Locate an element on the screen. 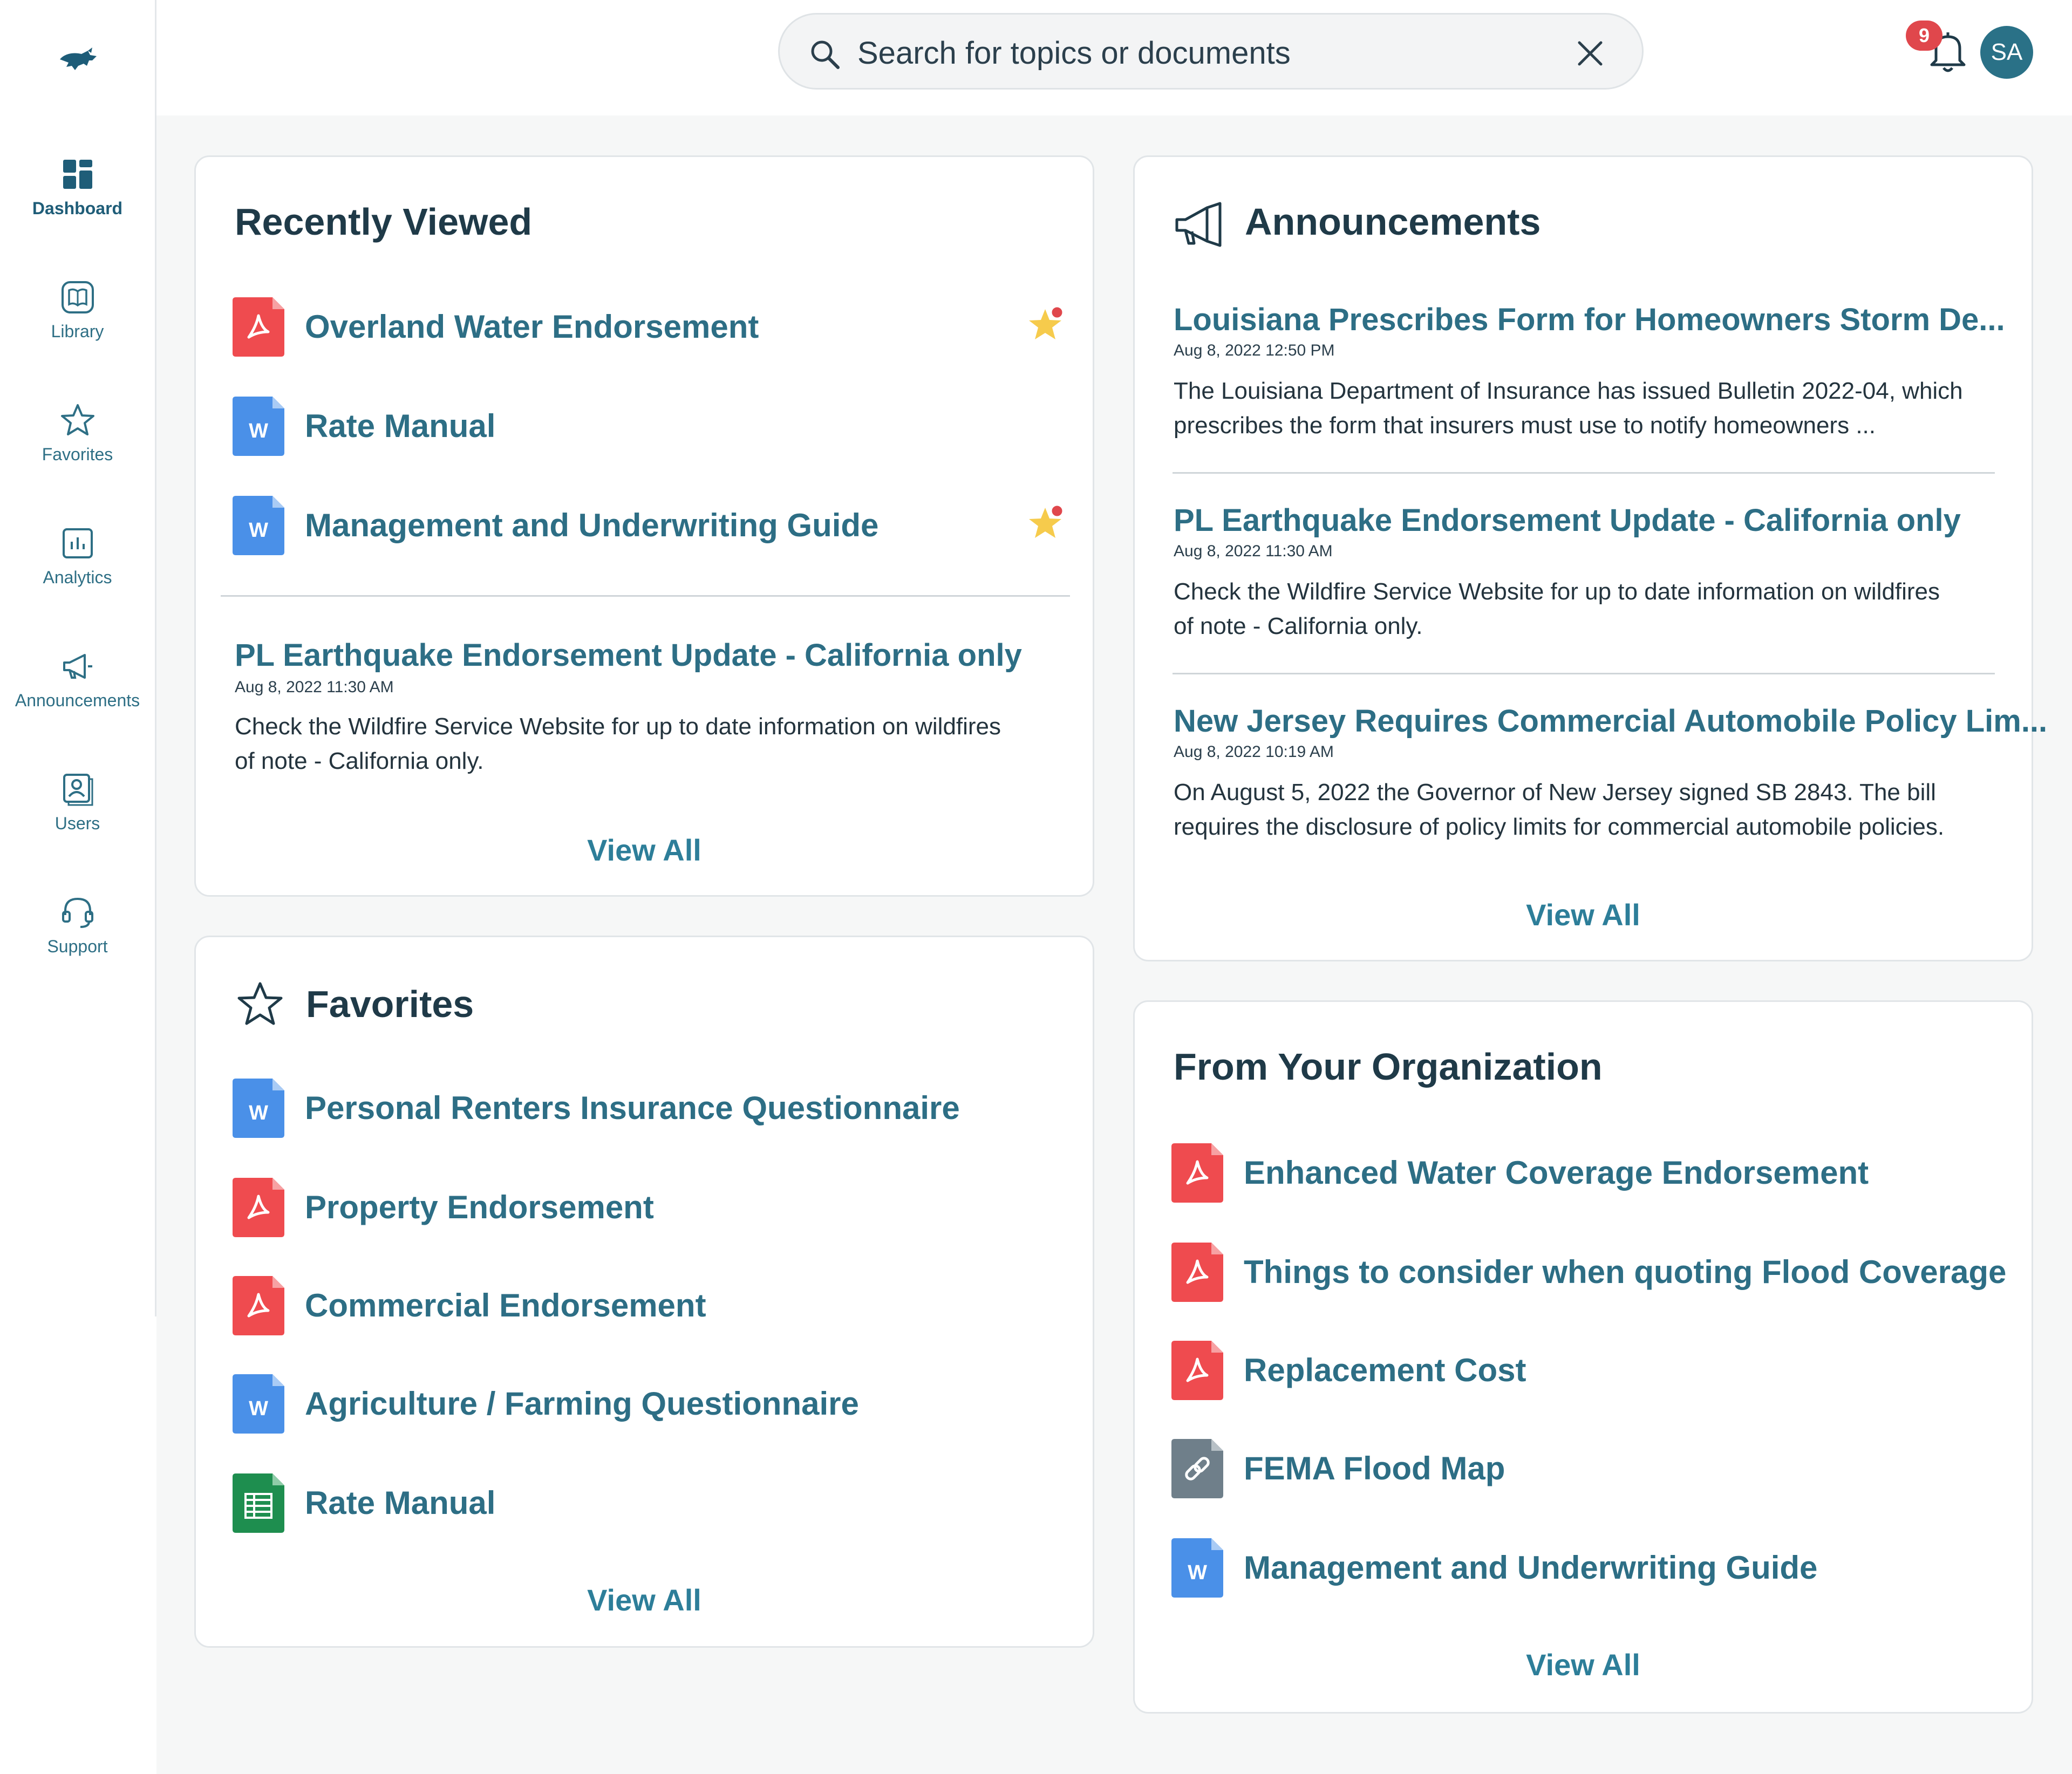 The width and height of the screenshot is (2072, 1774). announcement-date: Aug 8, 2022 12:50 PM is located at coordinates (1254, 350).